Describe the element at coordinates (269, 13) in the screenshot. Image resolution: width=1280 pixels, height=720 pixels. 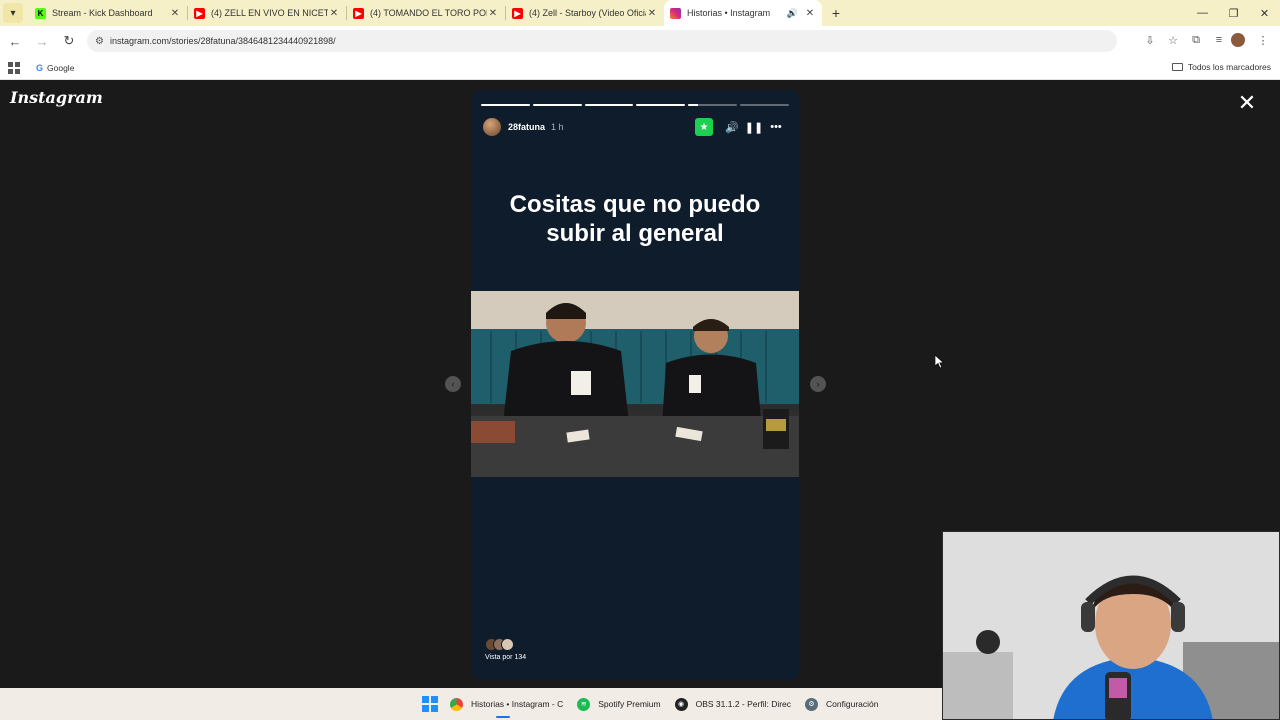
I see `tab-title: (4) ZELL EN VIVO EN NICETO CI` at that location.